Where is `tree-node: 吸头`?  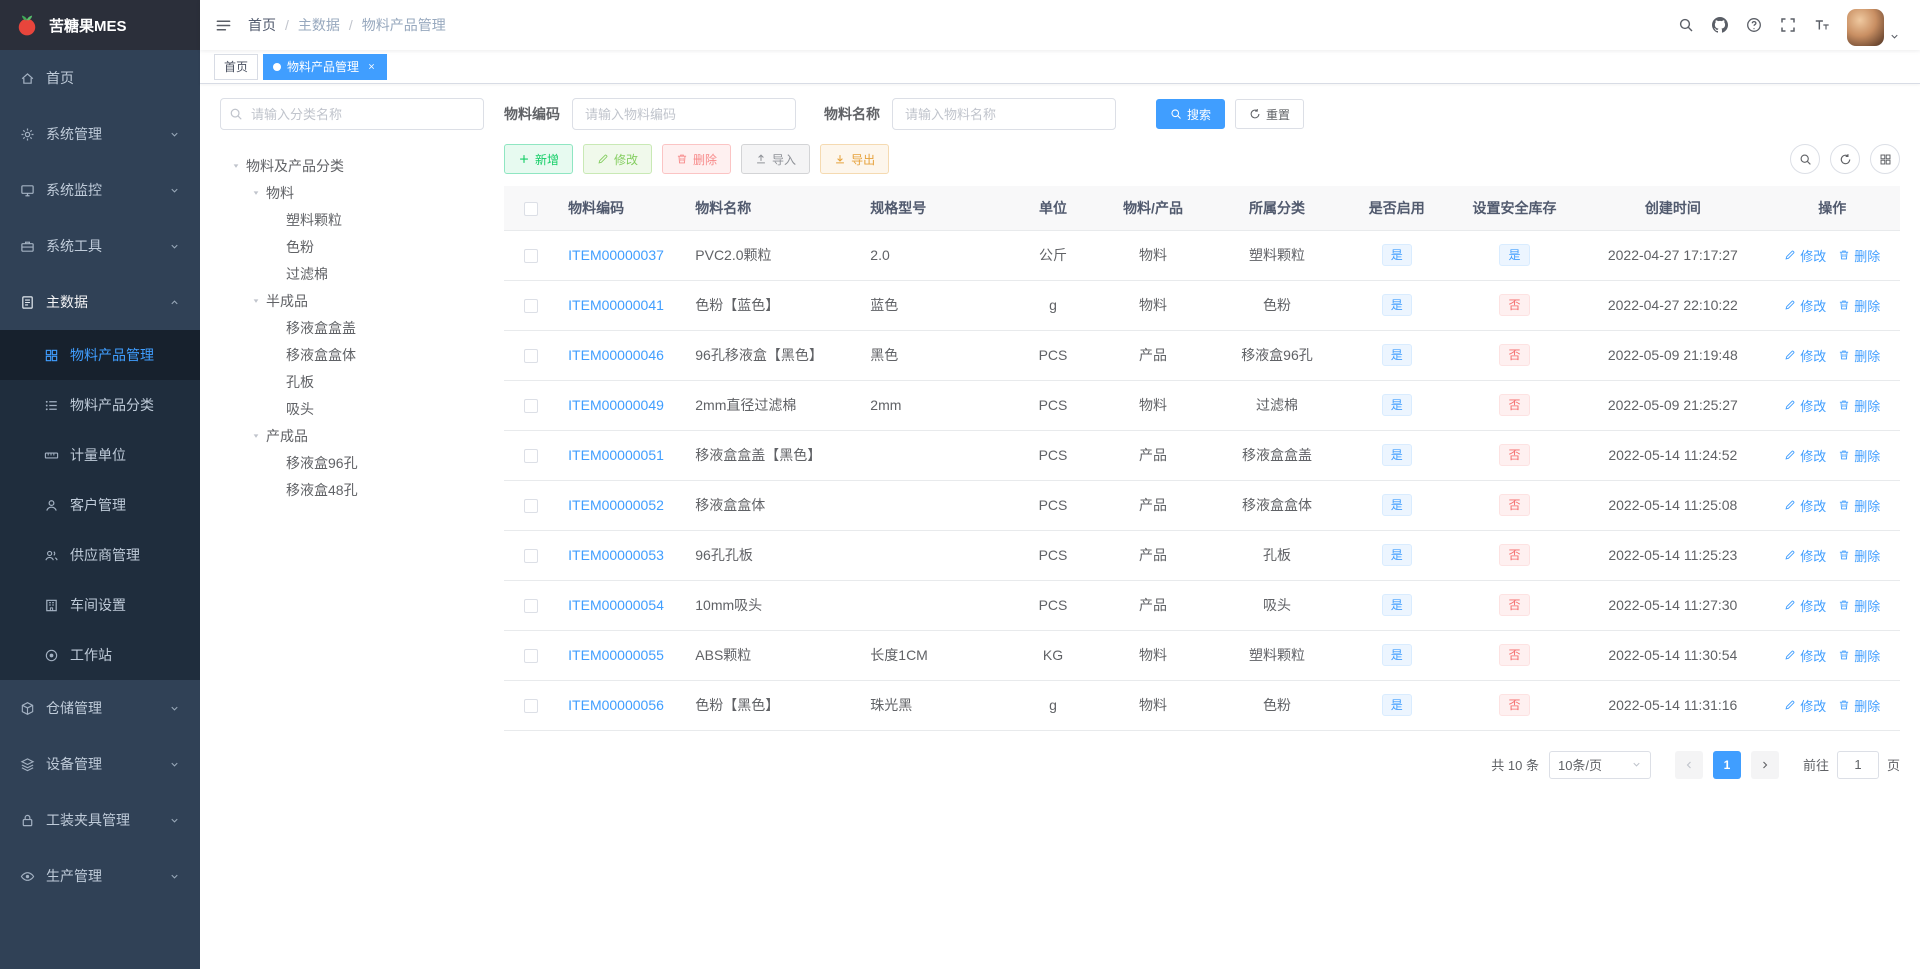 tree-node: 吸头 is located at coordinates (352, 408).